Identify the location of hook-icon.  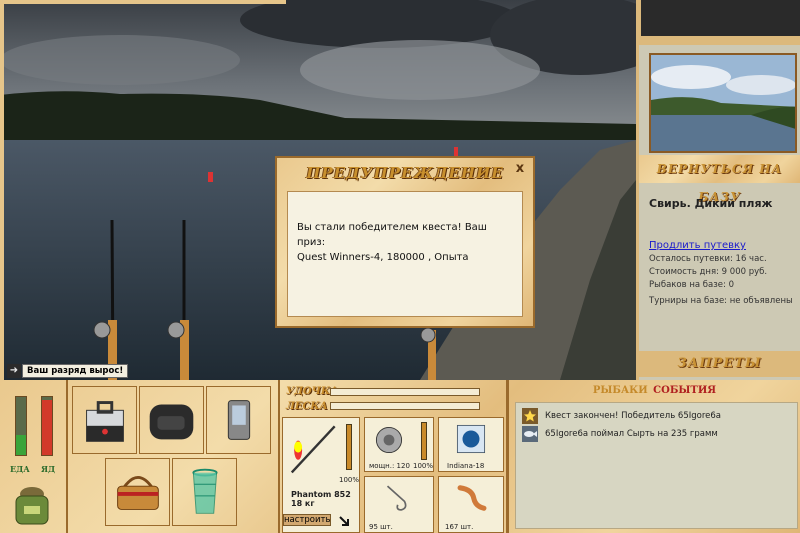
(396, 498).